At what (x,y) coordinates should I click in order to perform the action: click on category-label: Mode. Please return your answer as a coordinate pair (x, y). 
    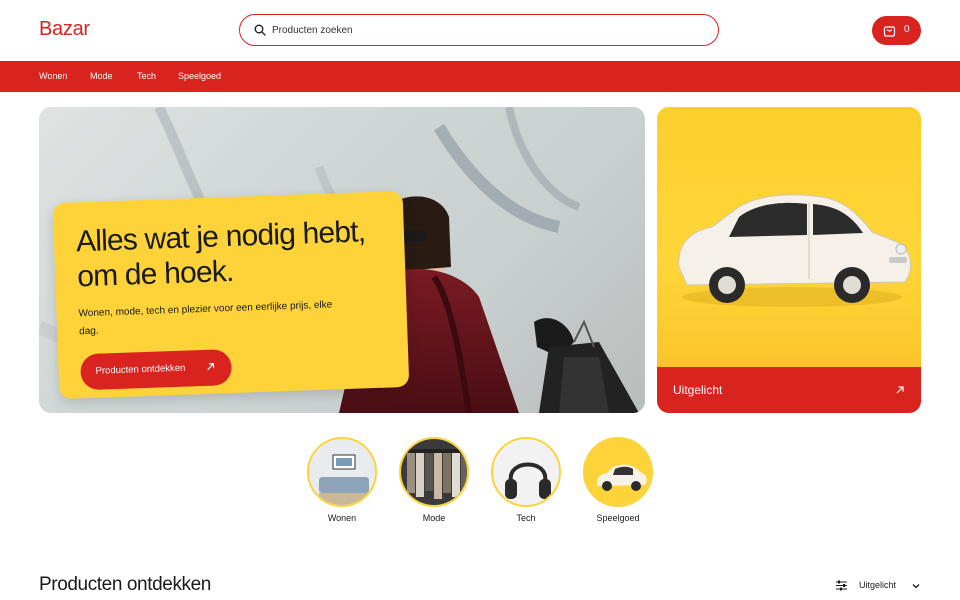
    Looking at the image, I should click on (434, 518).